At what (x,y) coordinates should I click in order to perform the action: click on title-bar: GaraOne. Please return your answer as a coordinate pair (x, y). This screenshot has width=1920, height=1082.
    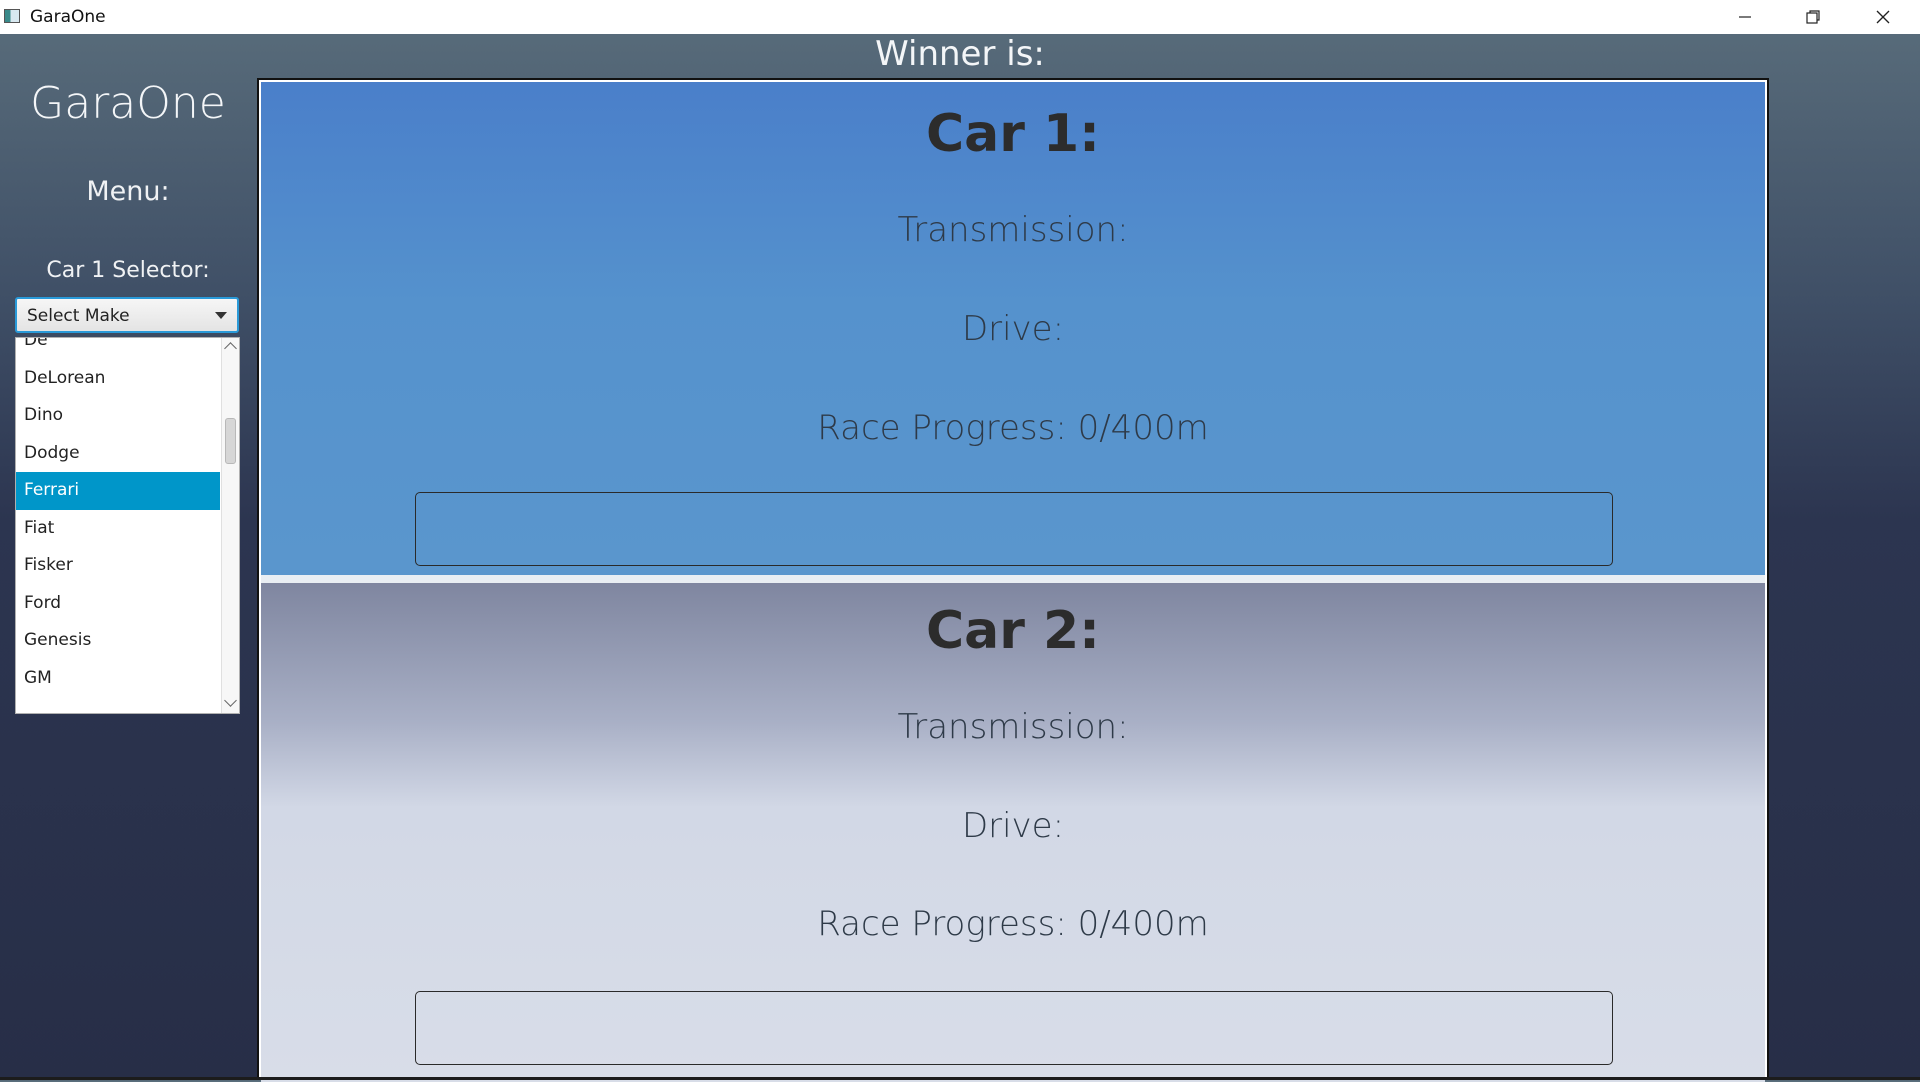
    Looking at the image, I should click on (960, 17).